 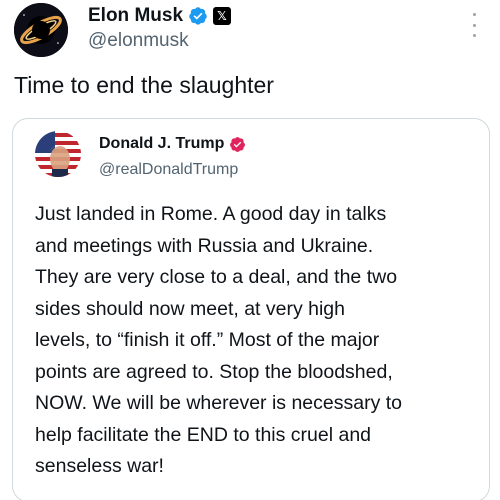 I want to click on x-logo-icon: 𝕏, so click(x=222, y=16).